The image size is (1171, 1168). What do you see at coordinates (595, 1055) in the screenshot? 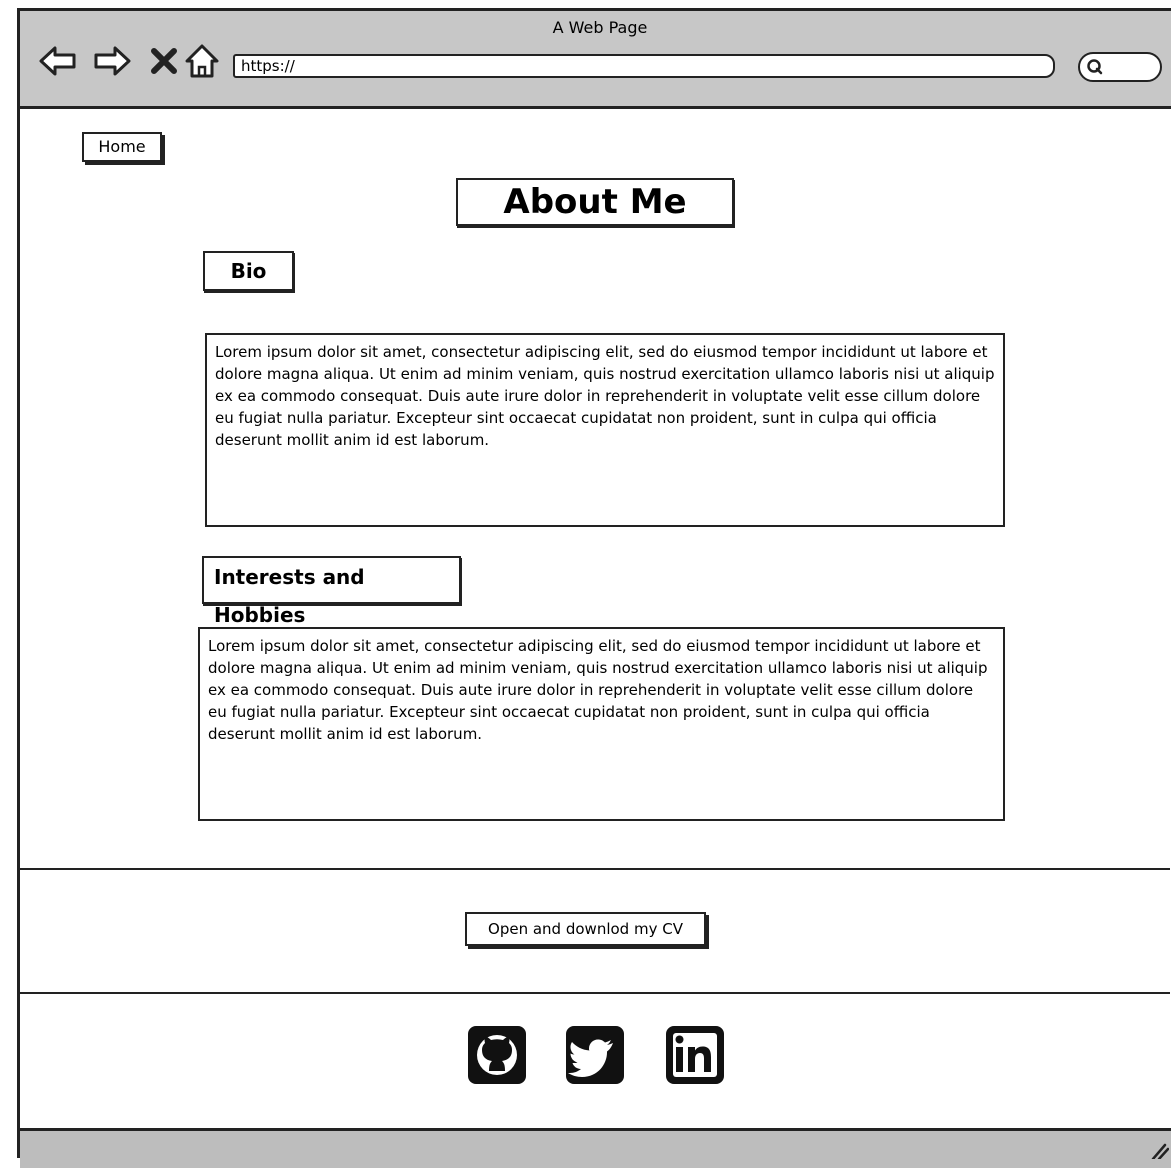
I see `twitter-icon` at bounding box center [595, 1055].